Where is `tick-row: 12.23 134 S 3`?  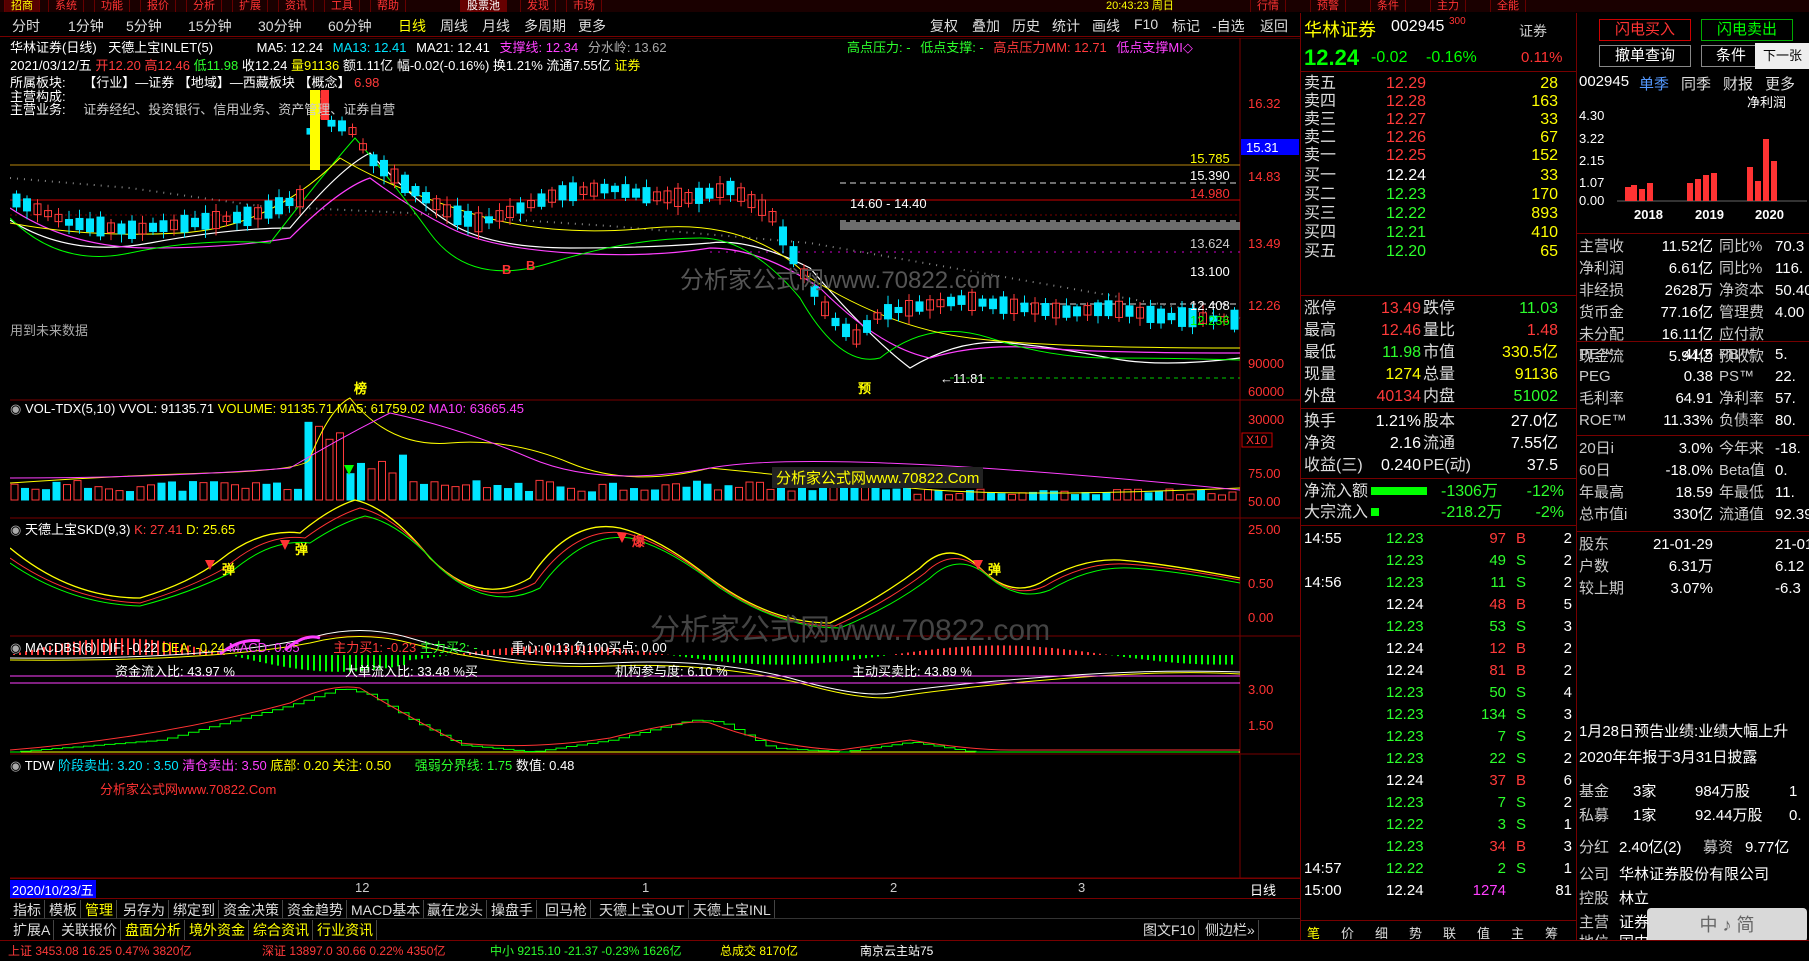
tick-row: 12.23 134 S 3 is located at coordinates (1438, 714).